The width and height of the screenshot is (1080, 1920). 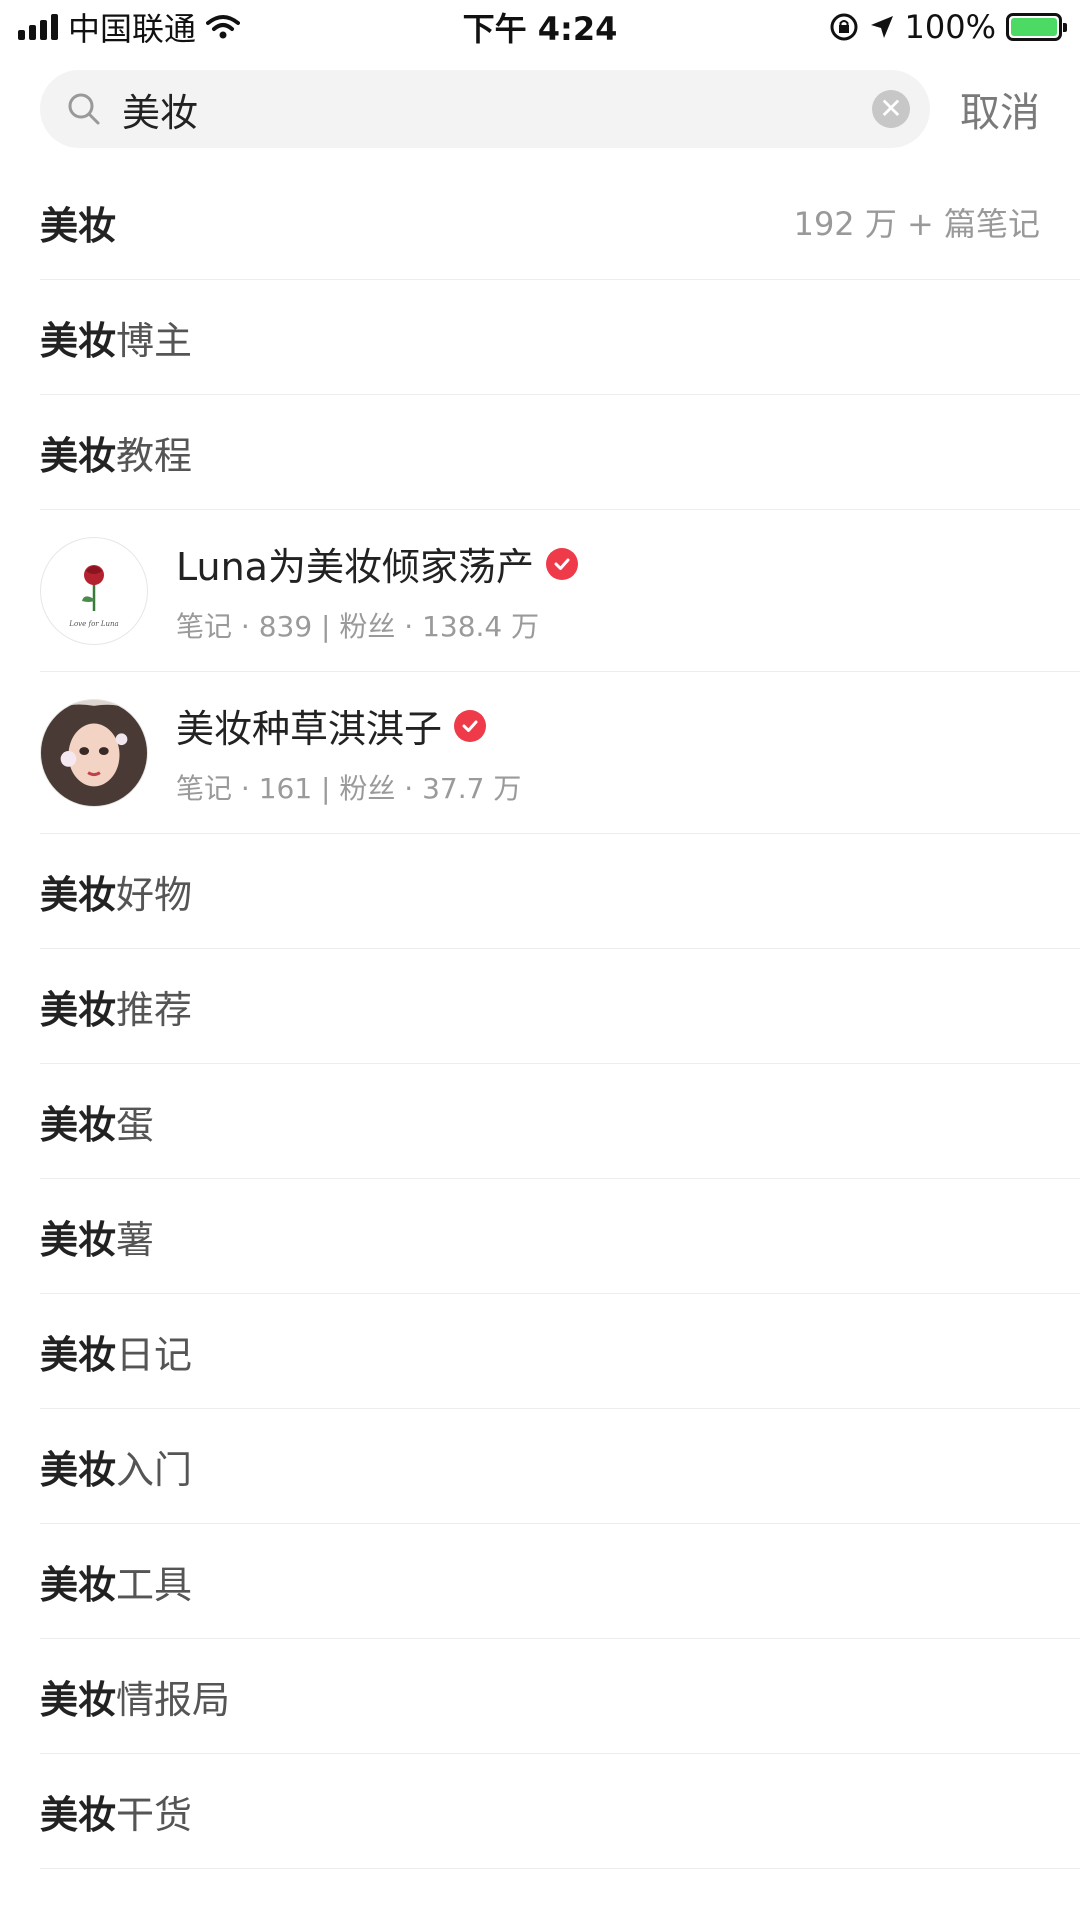 What do you see at coordinates (132, 29) in the screenshot?
I see `carrier: 中国联通` at bounding box center [132, 29].